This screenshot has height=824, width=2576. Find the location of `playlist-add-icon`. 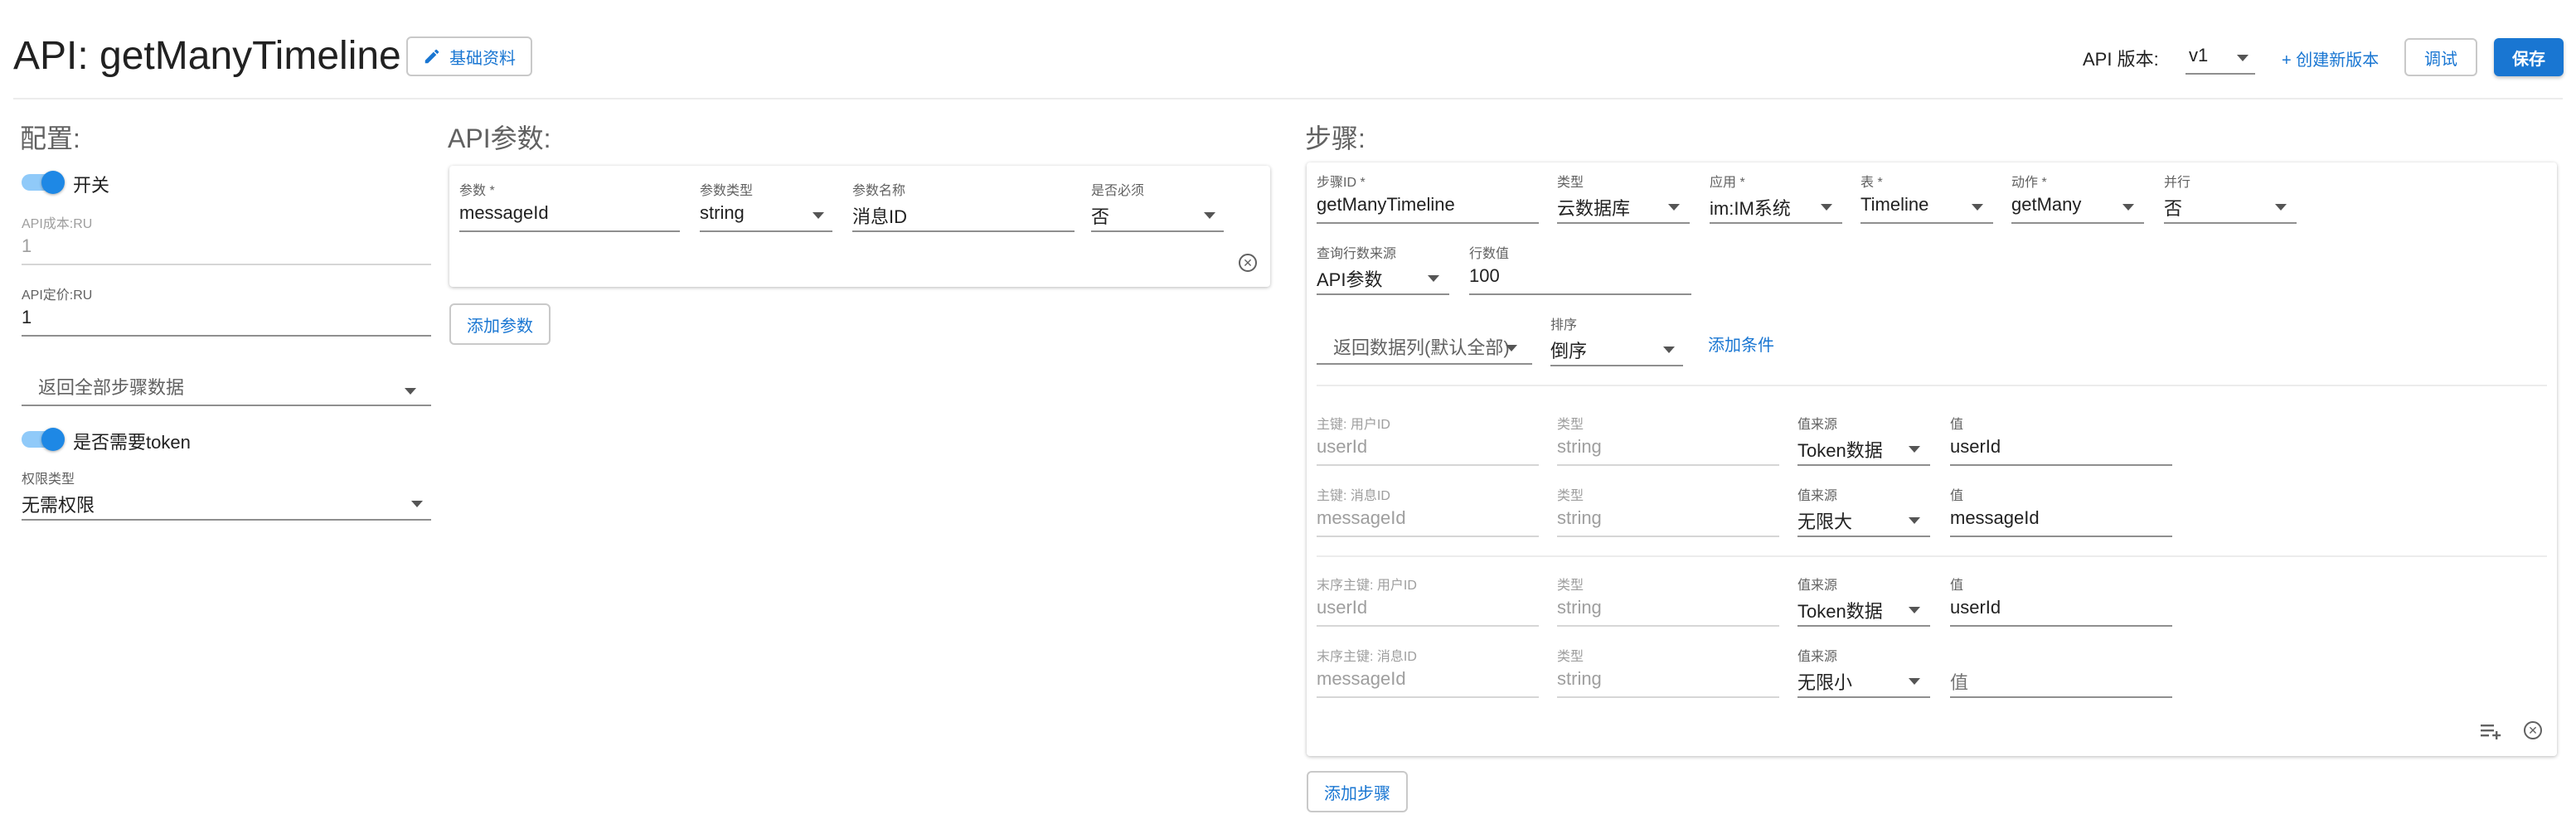

playlist-add-icon is located at coordinates (2491, 731).